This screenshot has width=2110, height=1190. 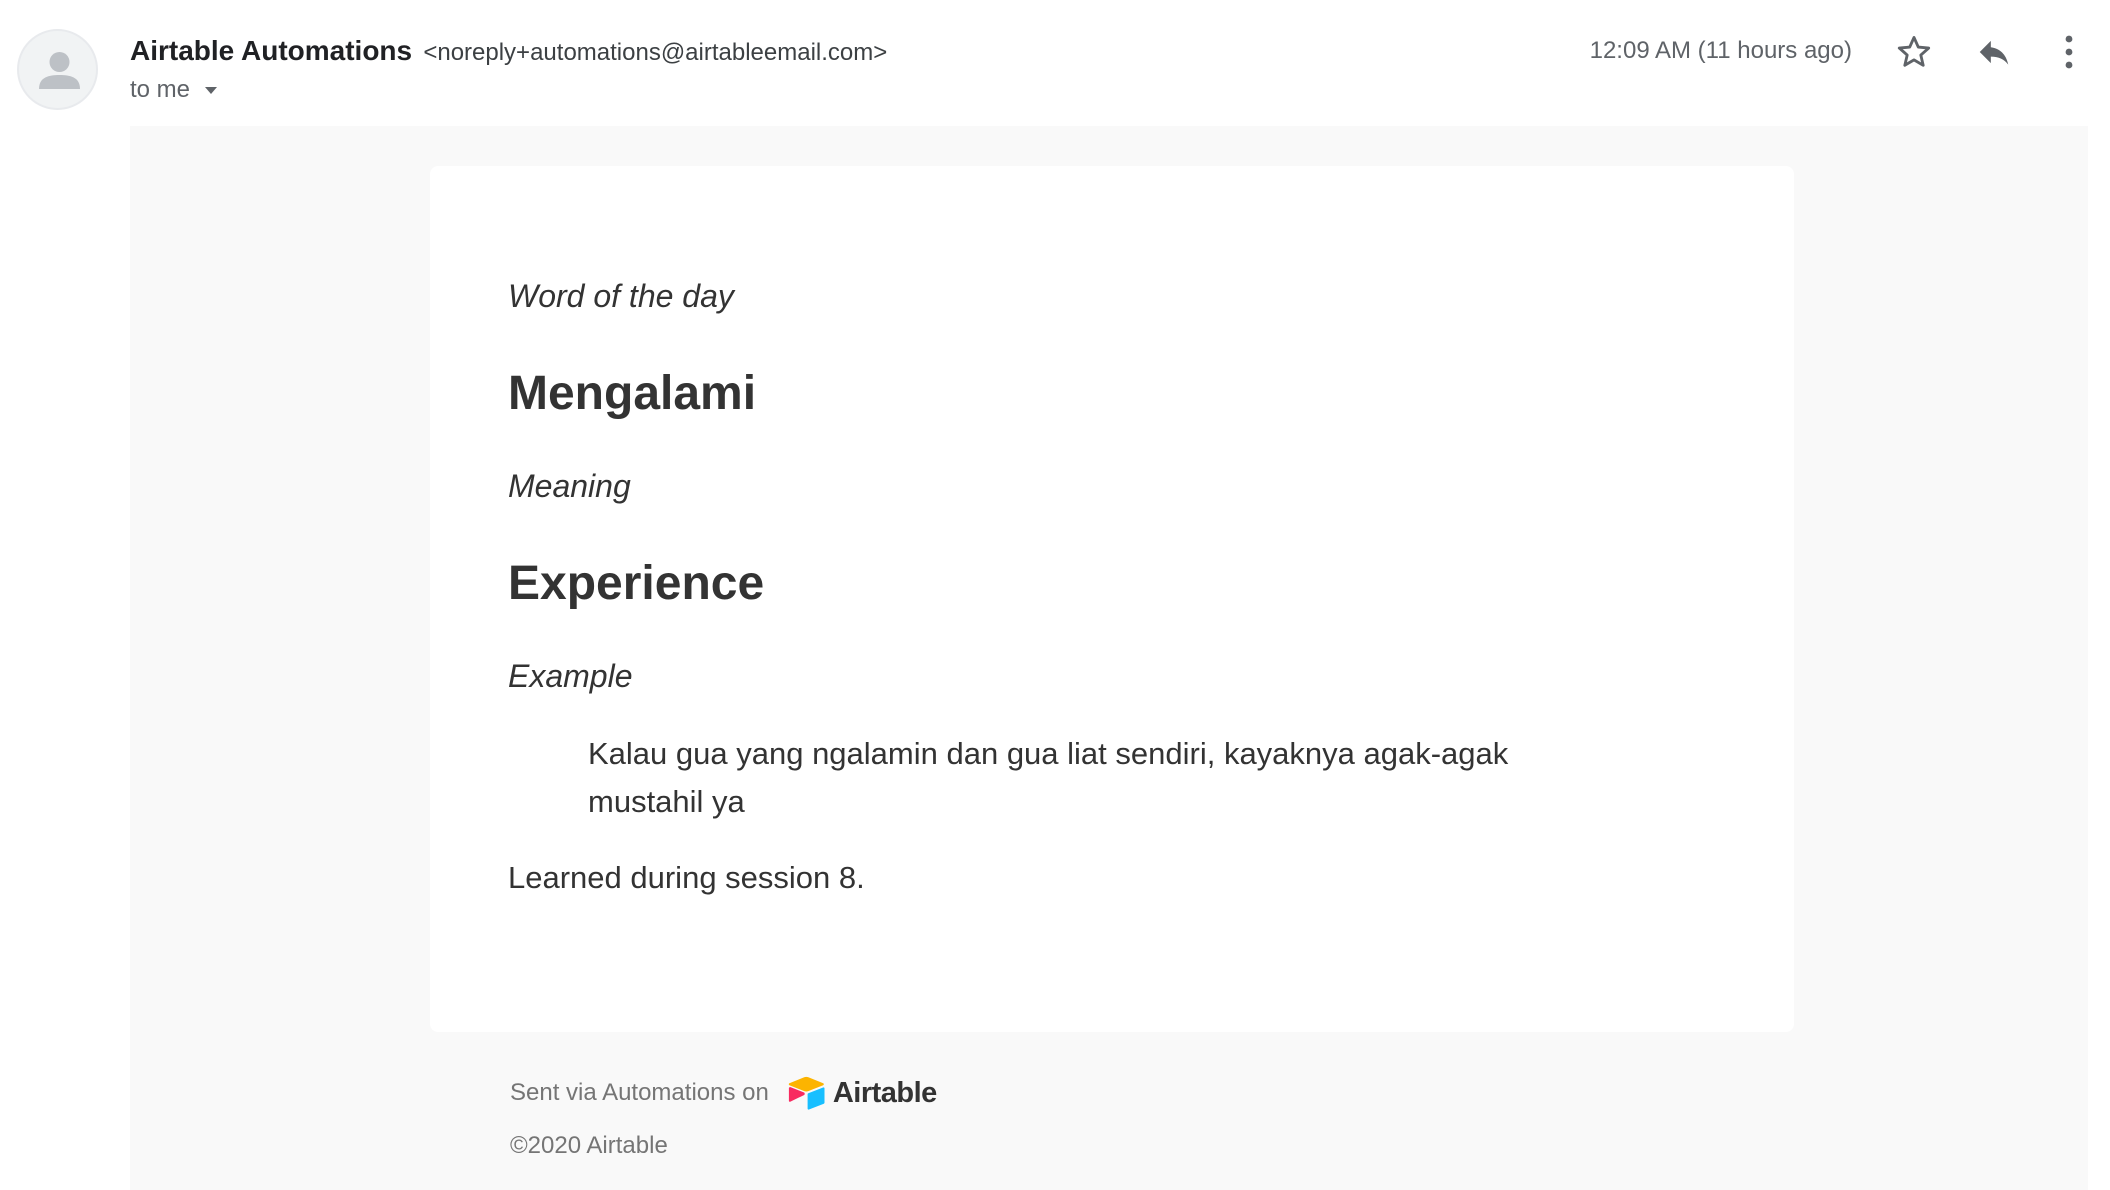 I want to click on sent-via-text: Sent via Automations on, so click(x=639, y=1092).